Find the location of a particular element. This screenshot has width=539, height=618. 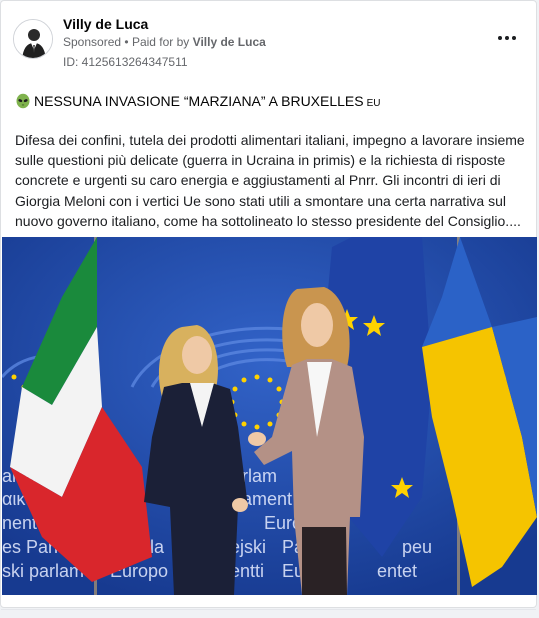

alien-icon is located at coordinates (23, 101).